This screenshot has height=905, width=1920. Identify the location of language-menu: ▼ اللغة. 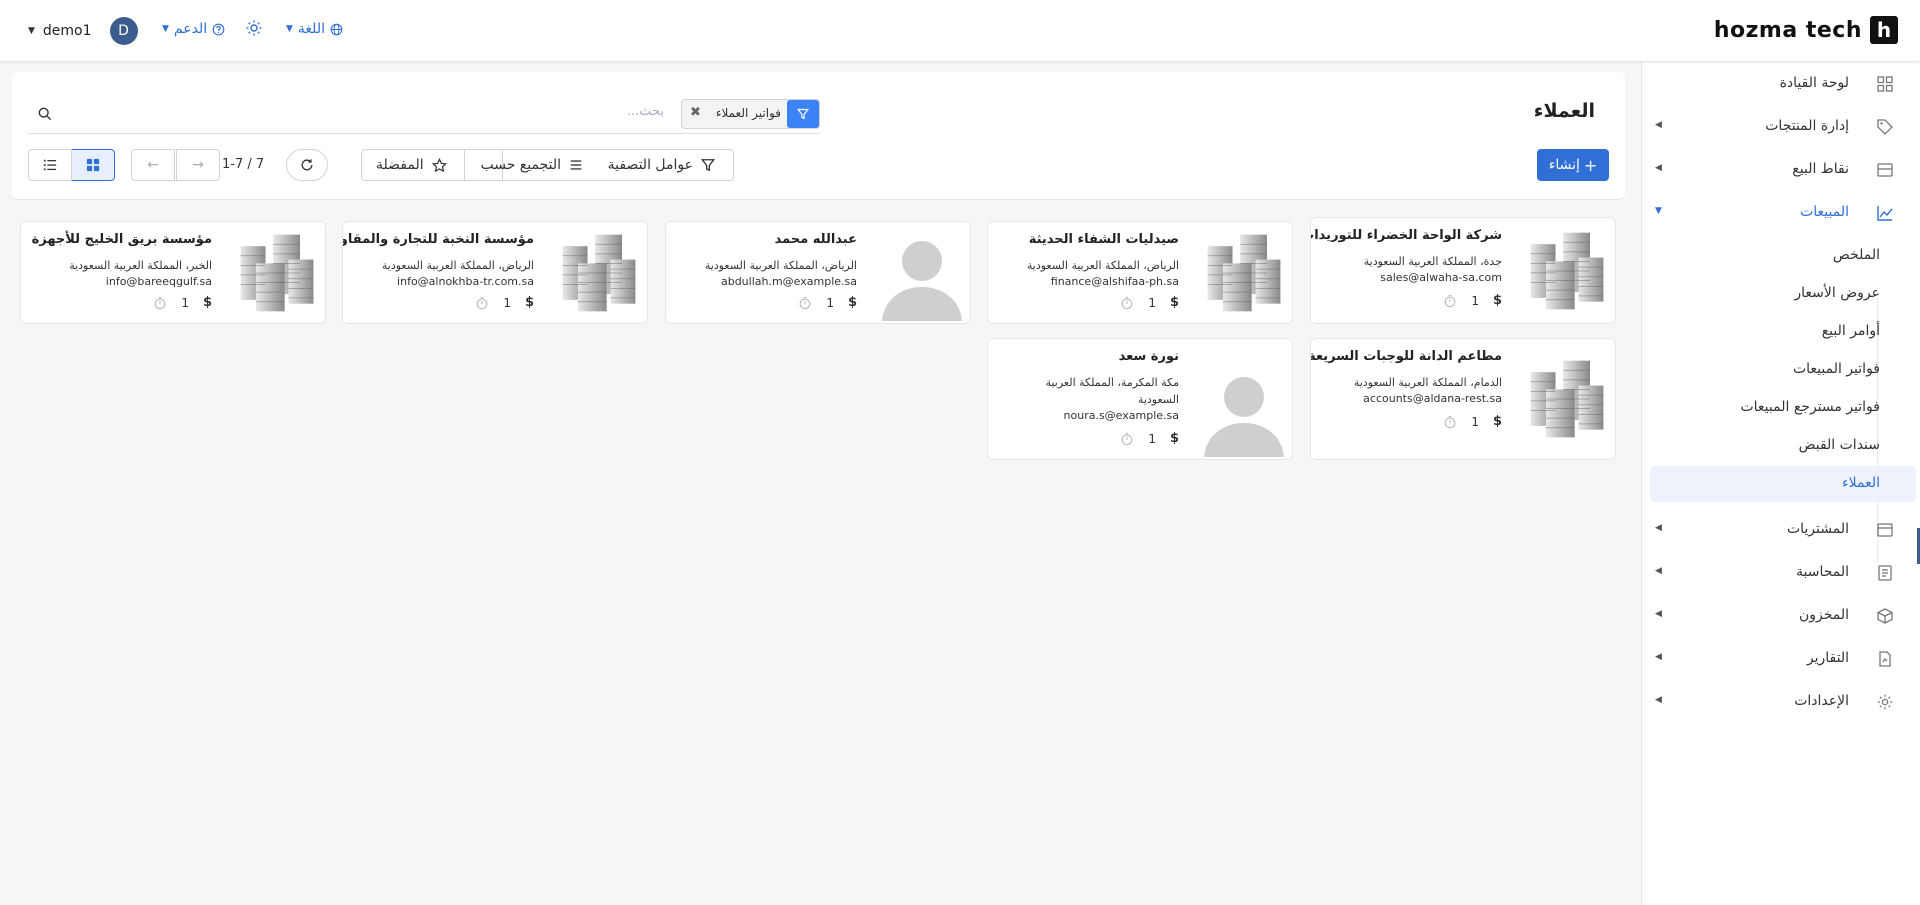
(314, 29).